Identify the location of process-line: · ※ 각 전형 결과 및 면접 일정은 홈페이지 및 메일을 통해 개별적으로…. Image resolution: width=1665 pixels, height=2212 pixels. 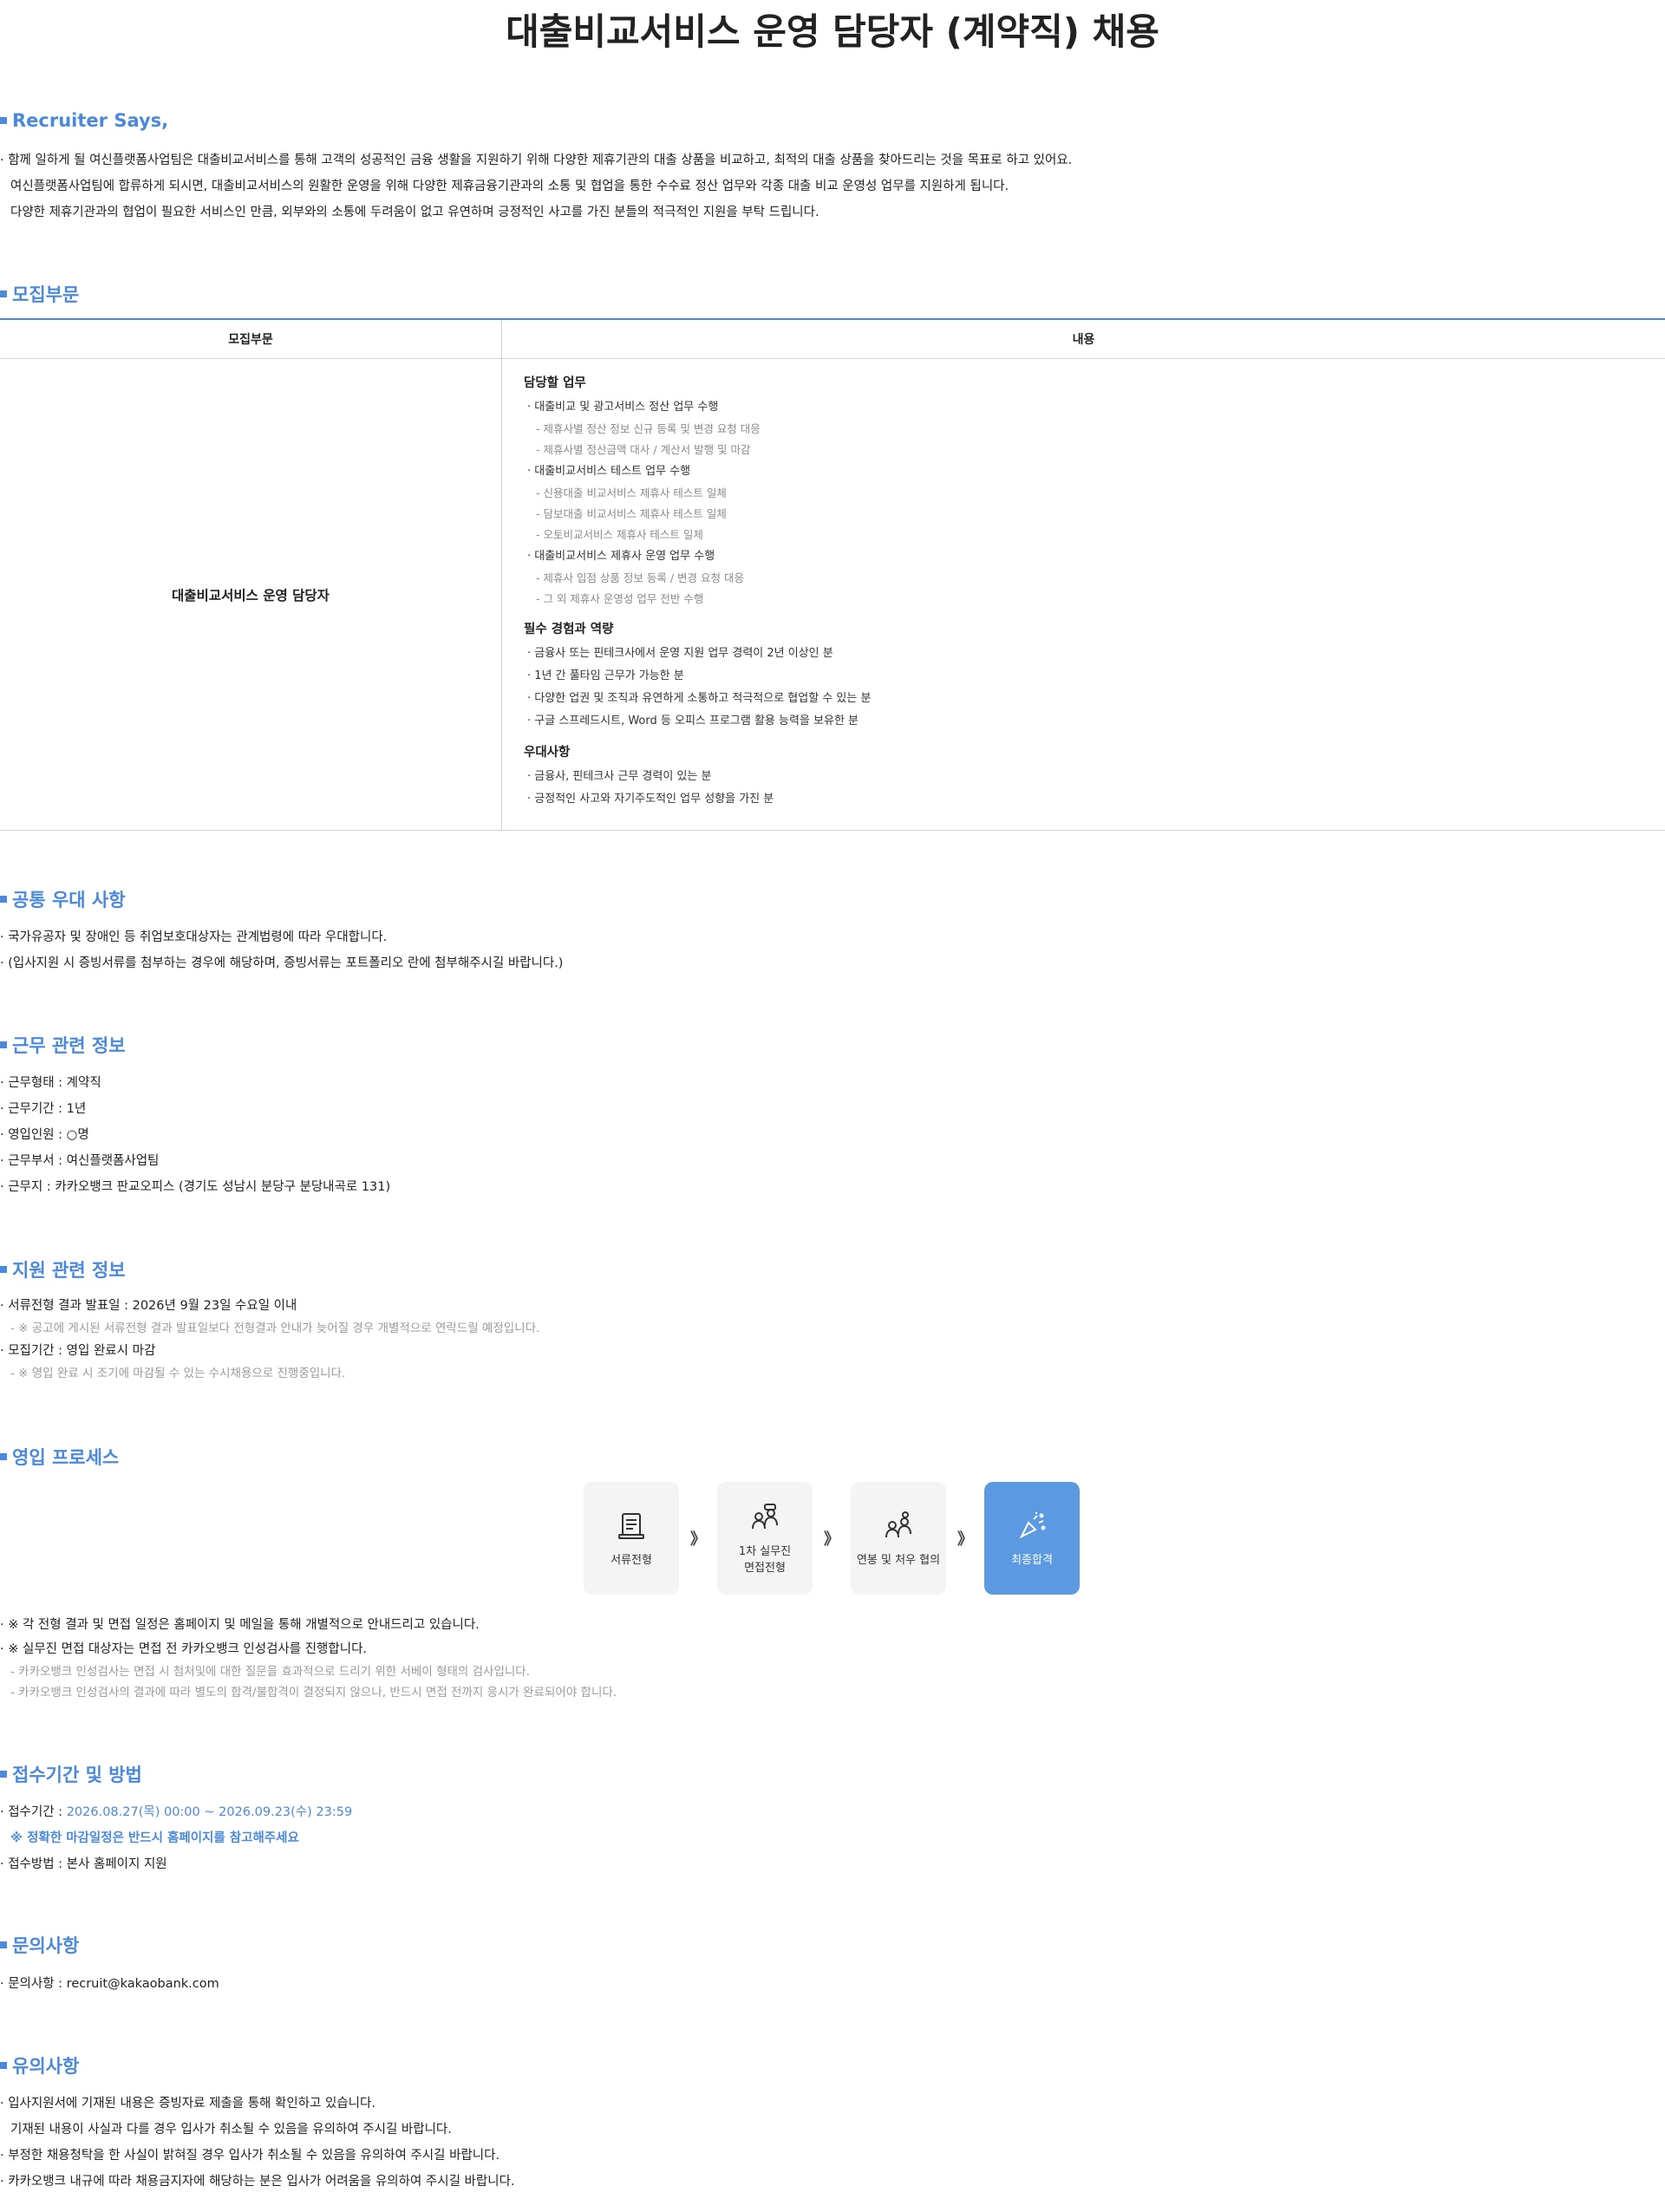
(240, 1625).